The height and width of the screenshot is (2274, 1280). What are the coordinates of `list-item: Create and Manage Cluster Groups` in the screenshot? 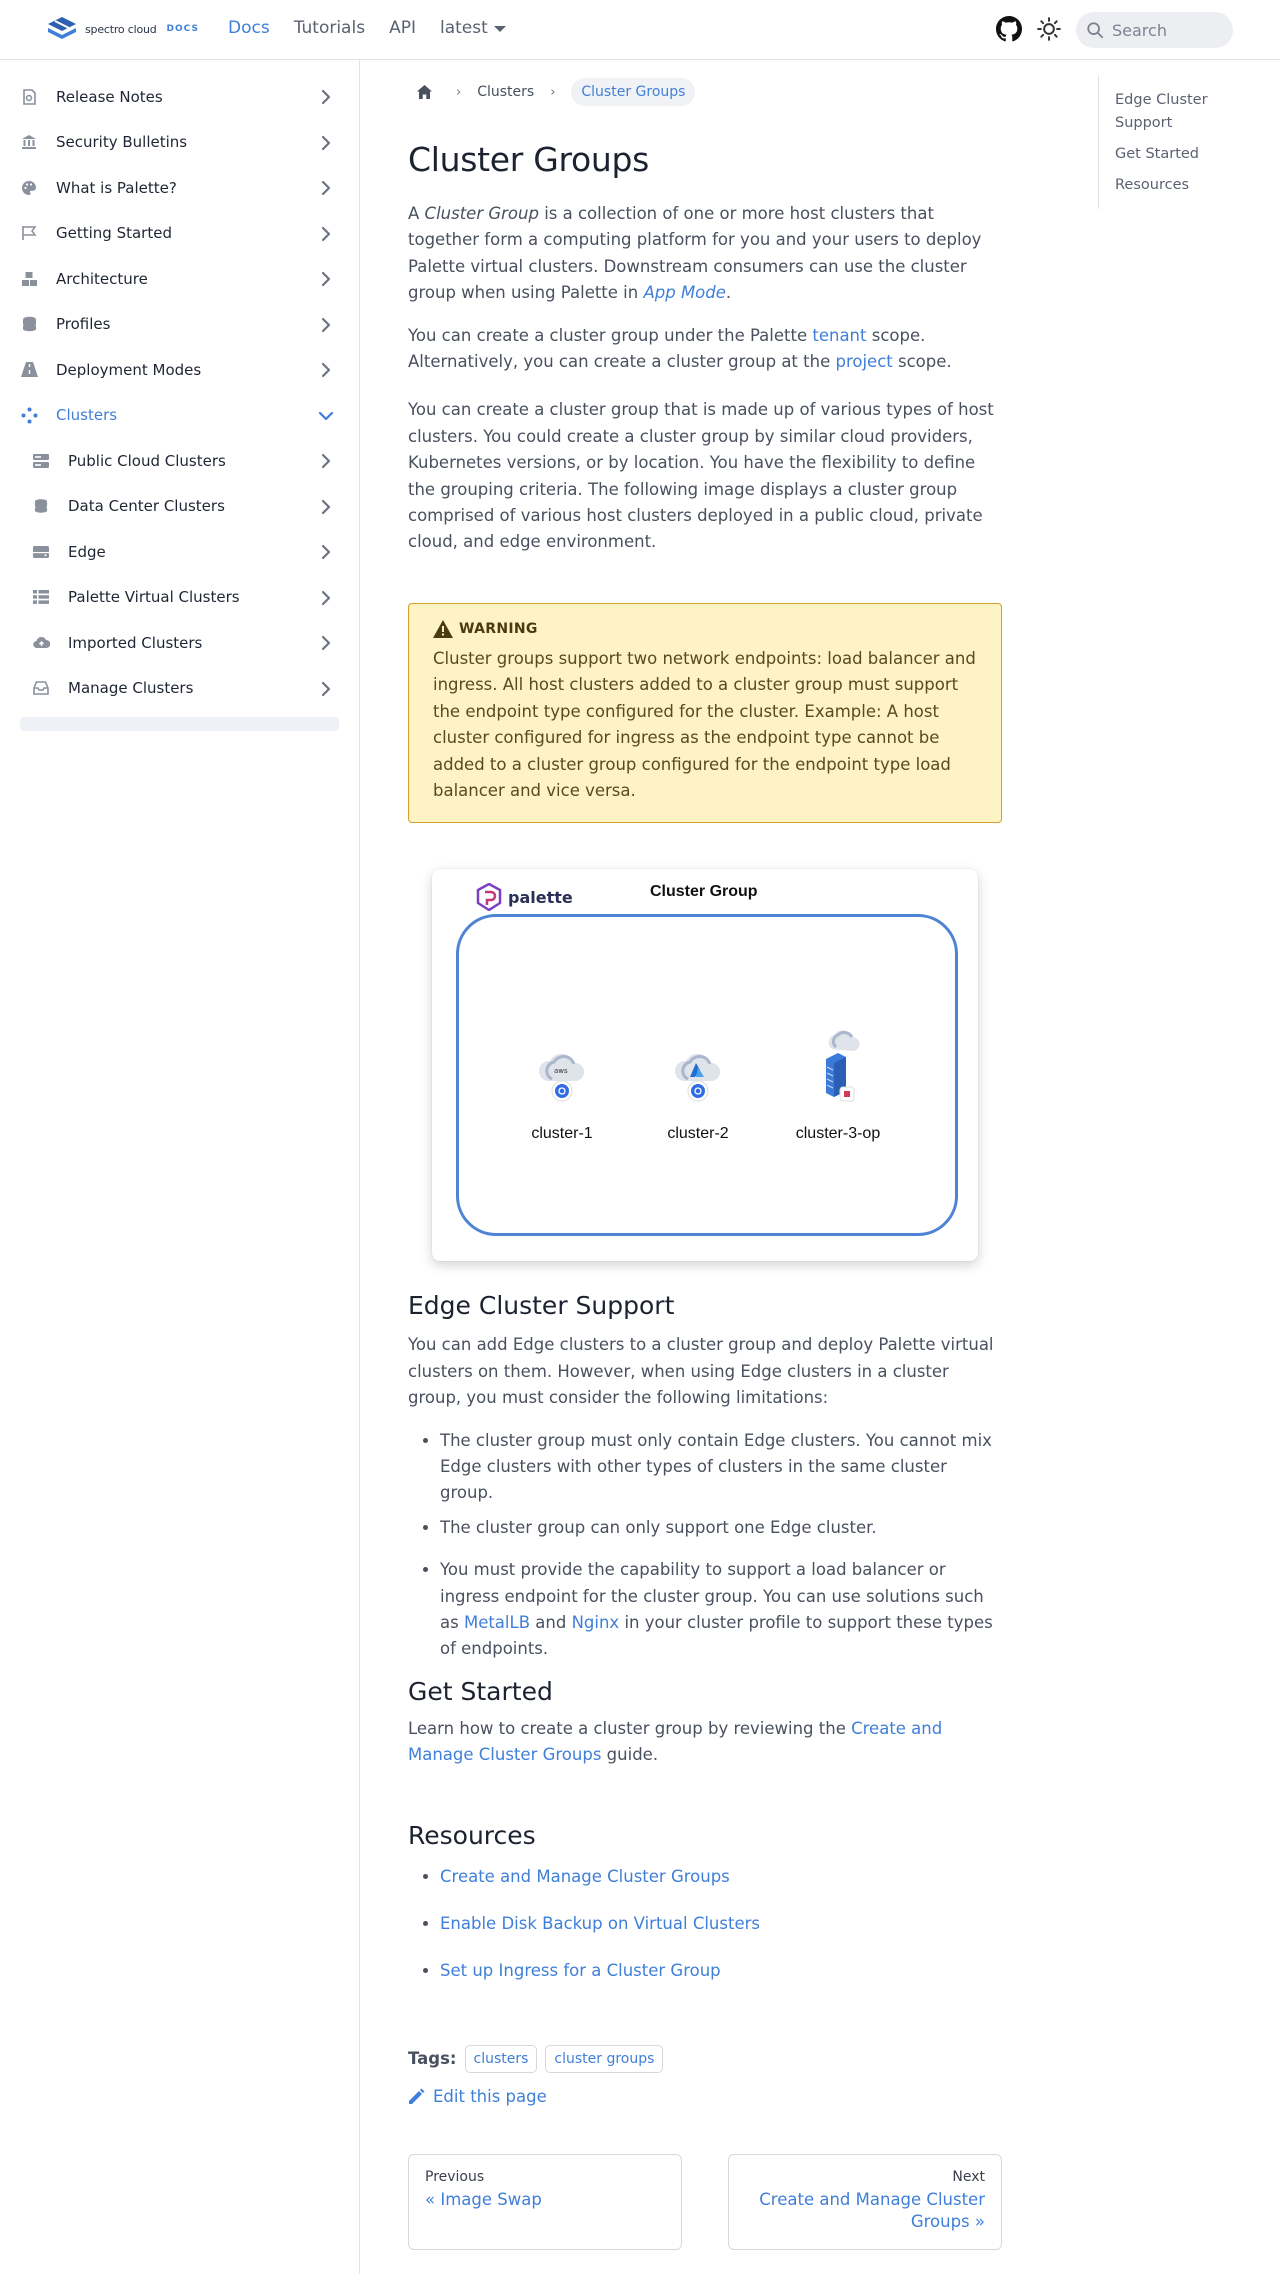 It's located at (721, 1877).